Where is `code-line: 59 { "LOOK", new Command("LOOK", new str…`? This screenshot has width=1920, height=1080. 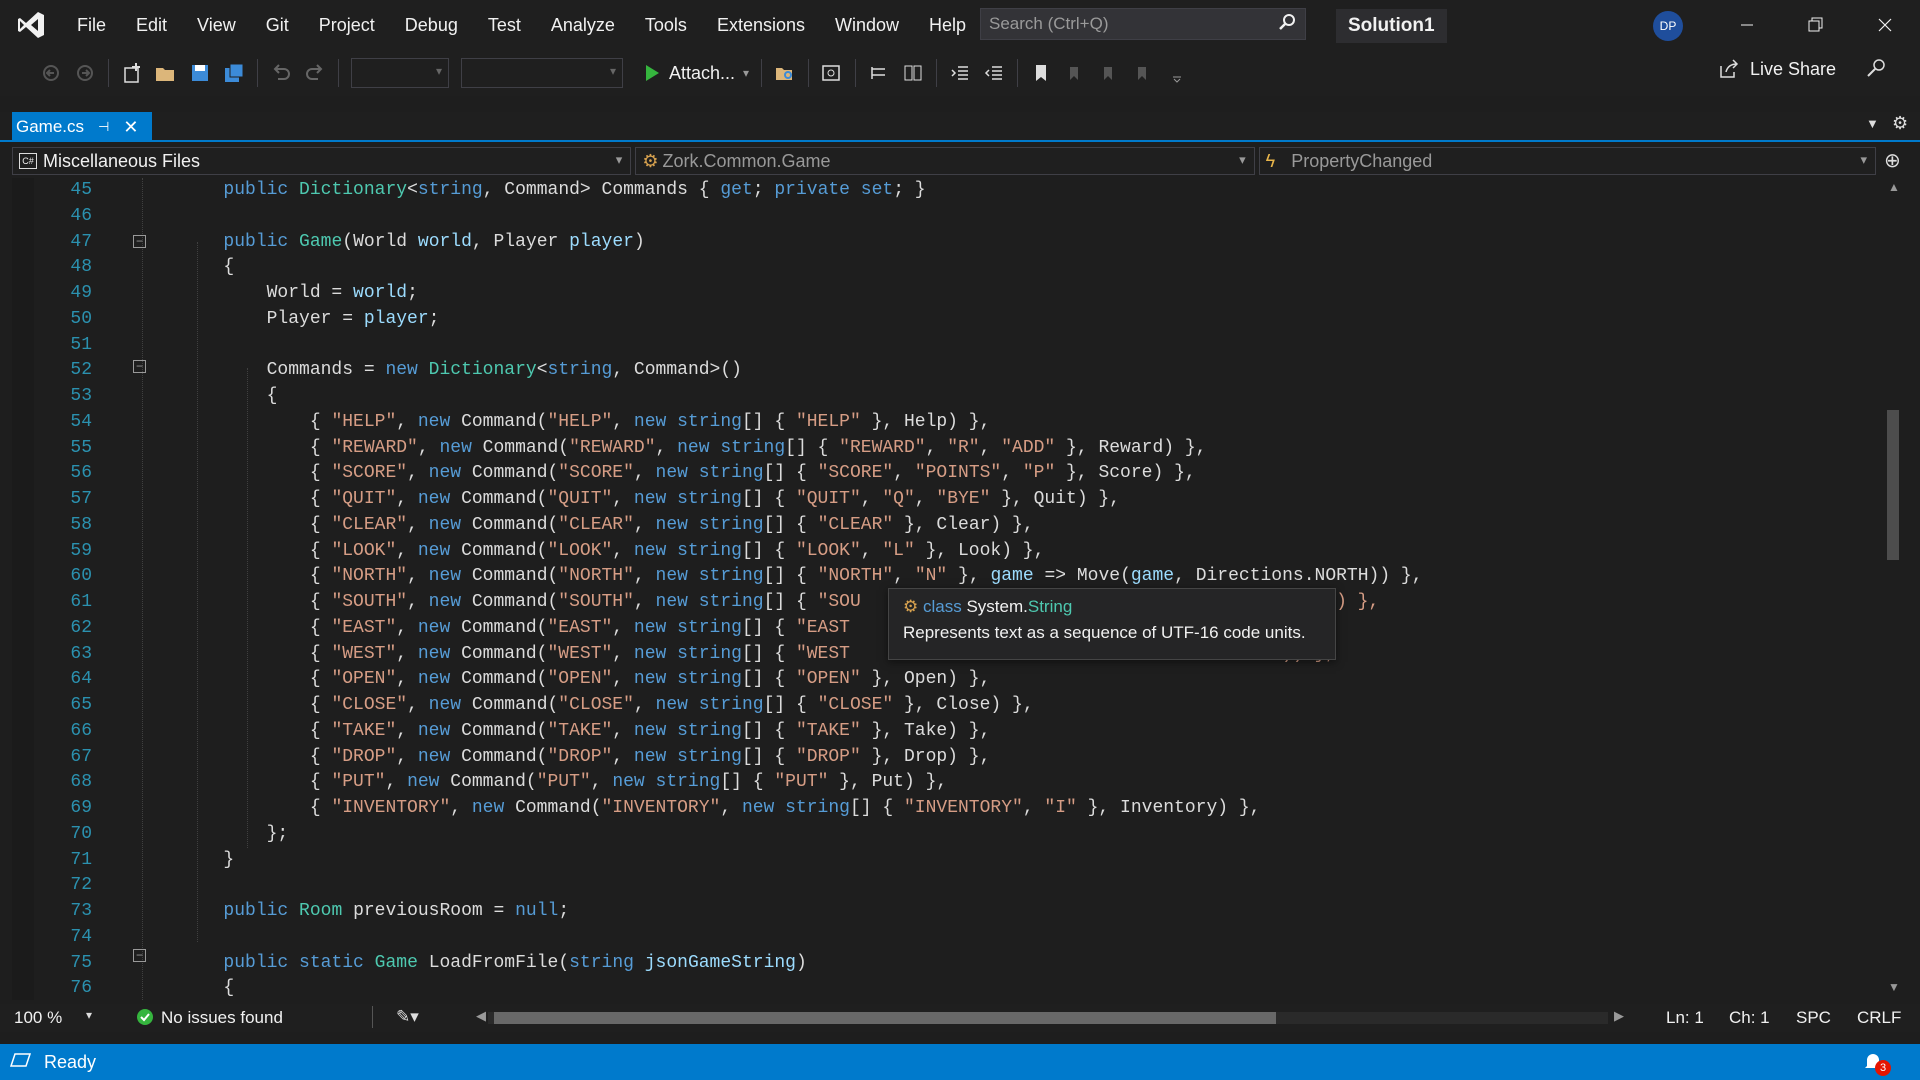
code-line: 59 { "LOOK", new Command("LOOK", new str… is located at coordinates (942, 552).